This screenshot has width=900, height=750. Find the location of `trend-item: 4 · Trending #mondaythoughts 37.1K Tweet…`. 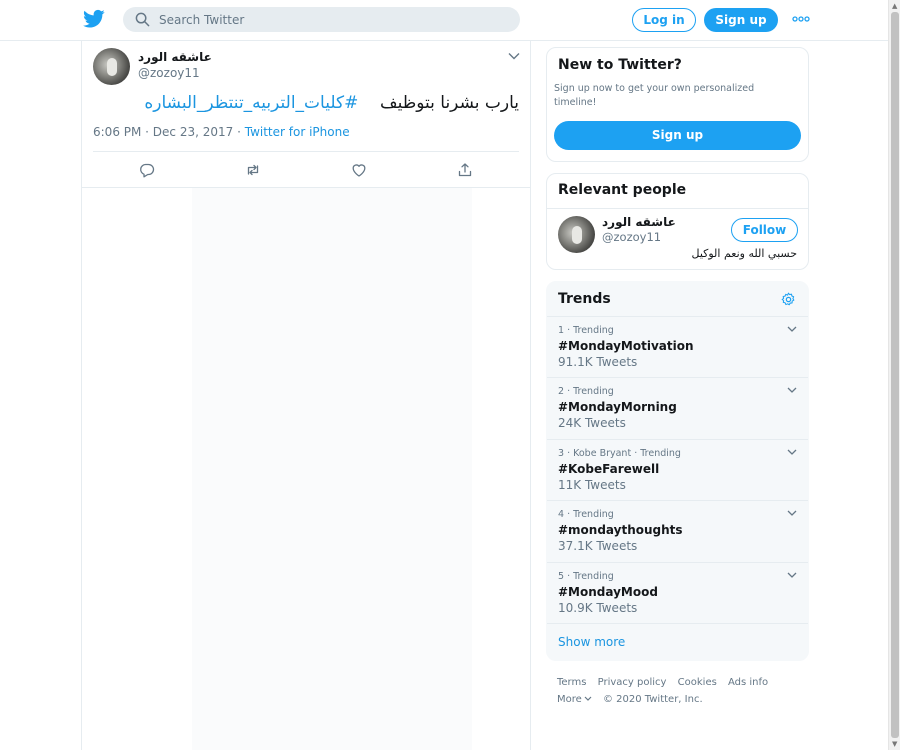

trend-item: 4 · Trending #mondaythoughts 37.1K Tweet… is located at coordinates (677, 531).